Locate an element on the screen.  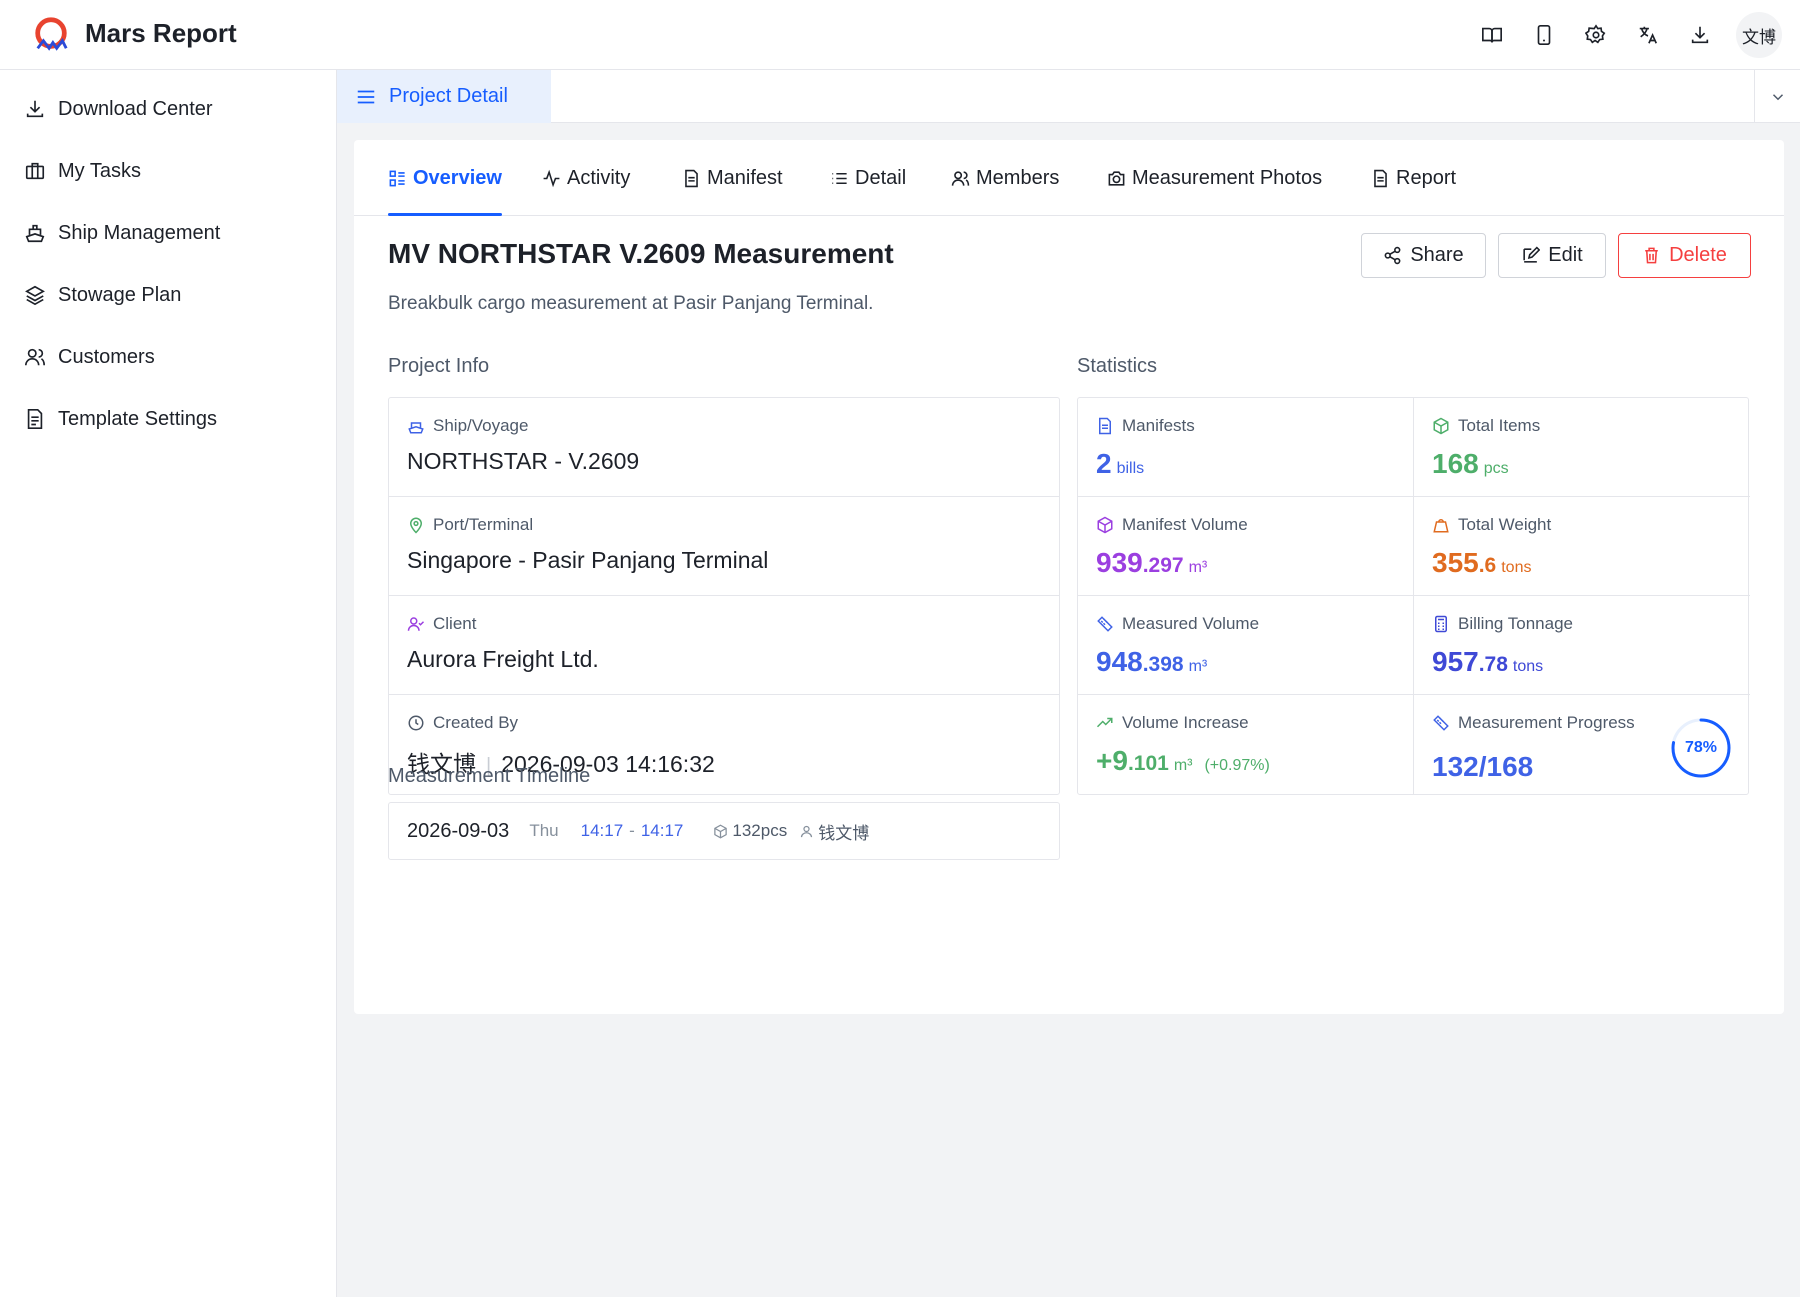
stat-label: Manifests is located at coordinates (1158, 425).